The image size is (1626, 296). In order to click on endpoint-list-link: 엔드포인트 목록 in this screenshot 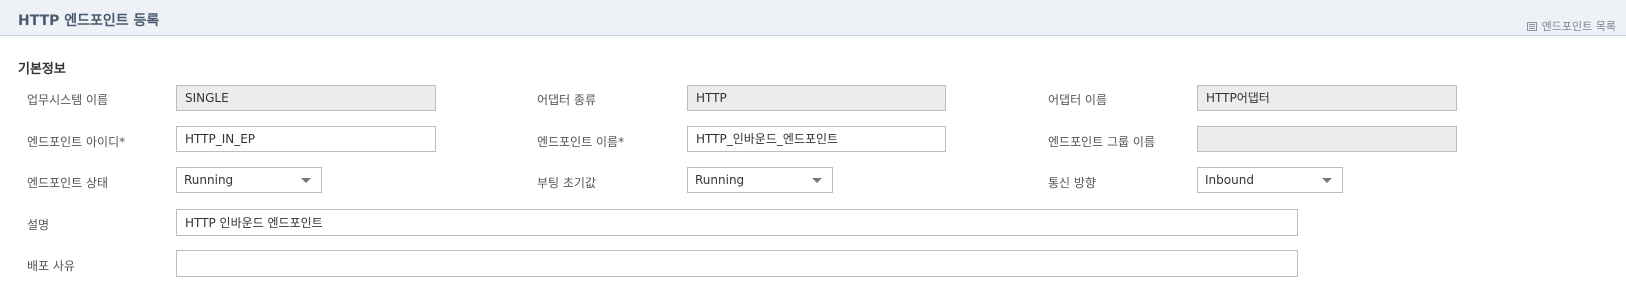, I will do `click(1571, 26)`.